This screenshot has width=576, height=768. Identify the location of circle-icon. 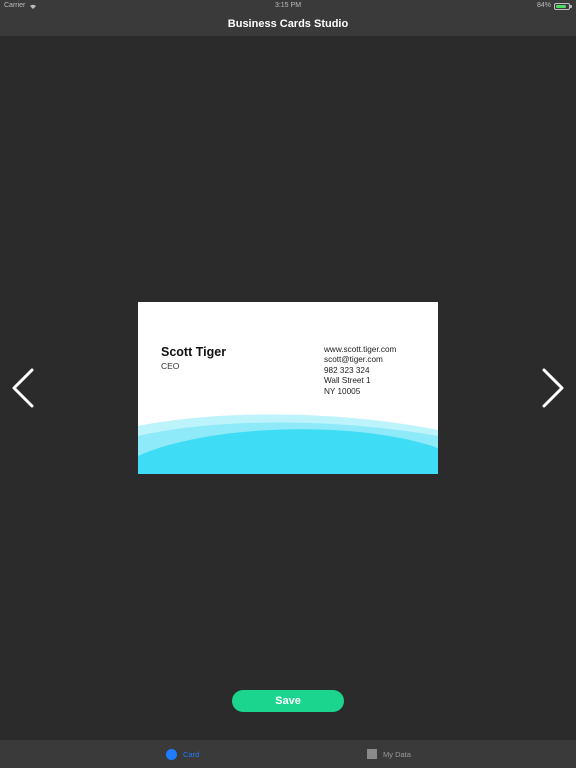
(171, 754).